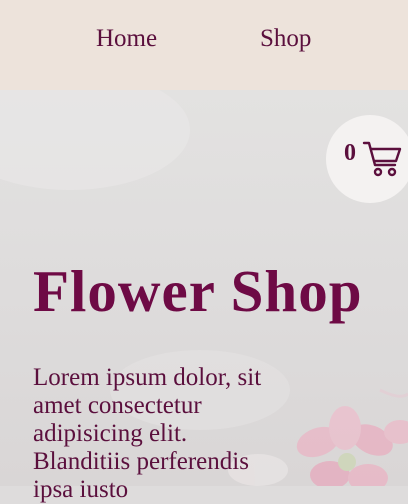 Image resolution: width=408 pixels, height=504 pixels. I want to click on page-title: Flower Shop, so click(198, 291).